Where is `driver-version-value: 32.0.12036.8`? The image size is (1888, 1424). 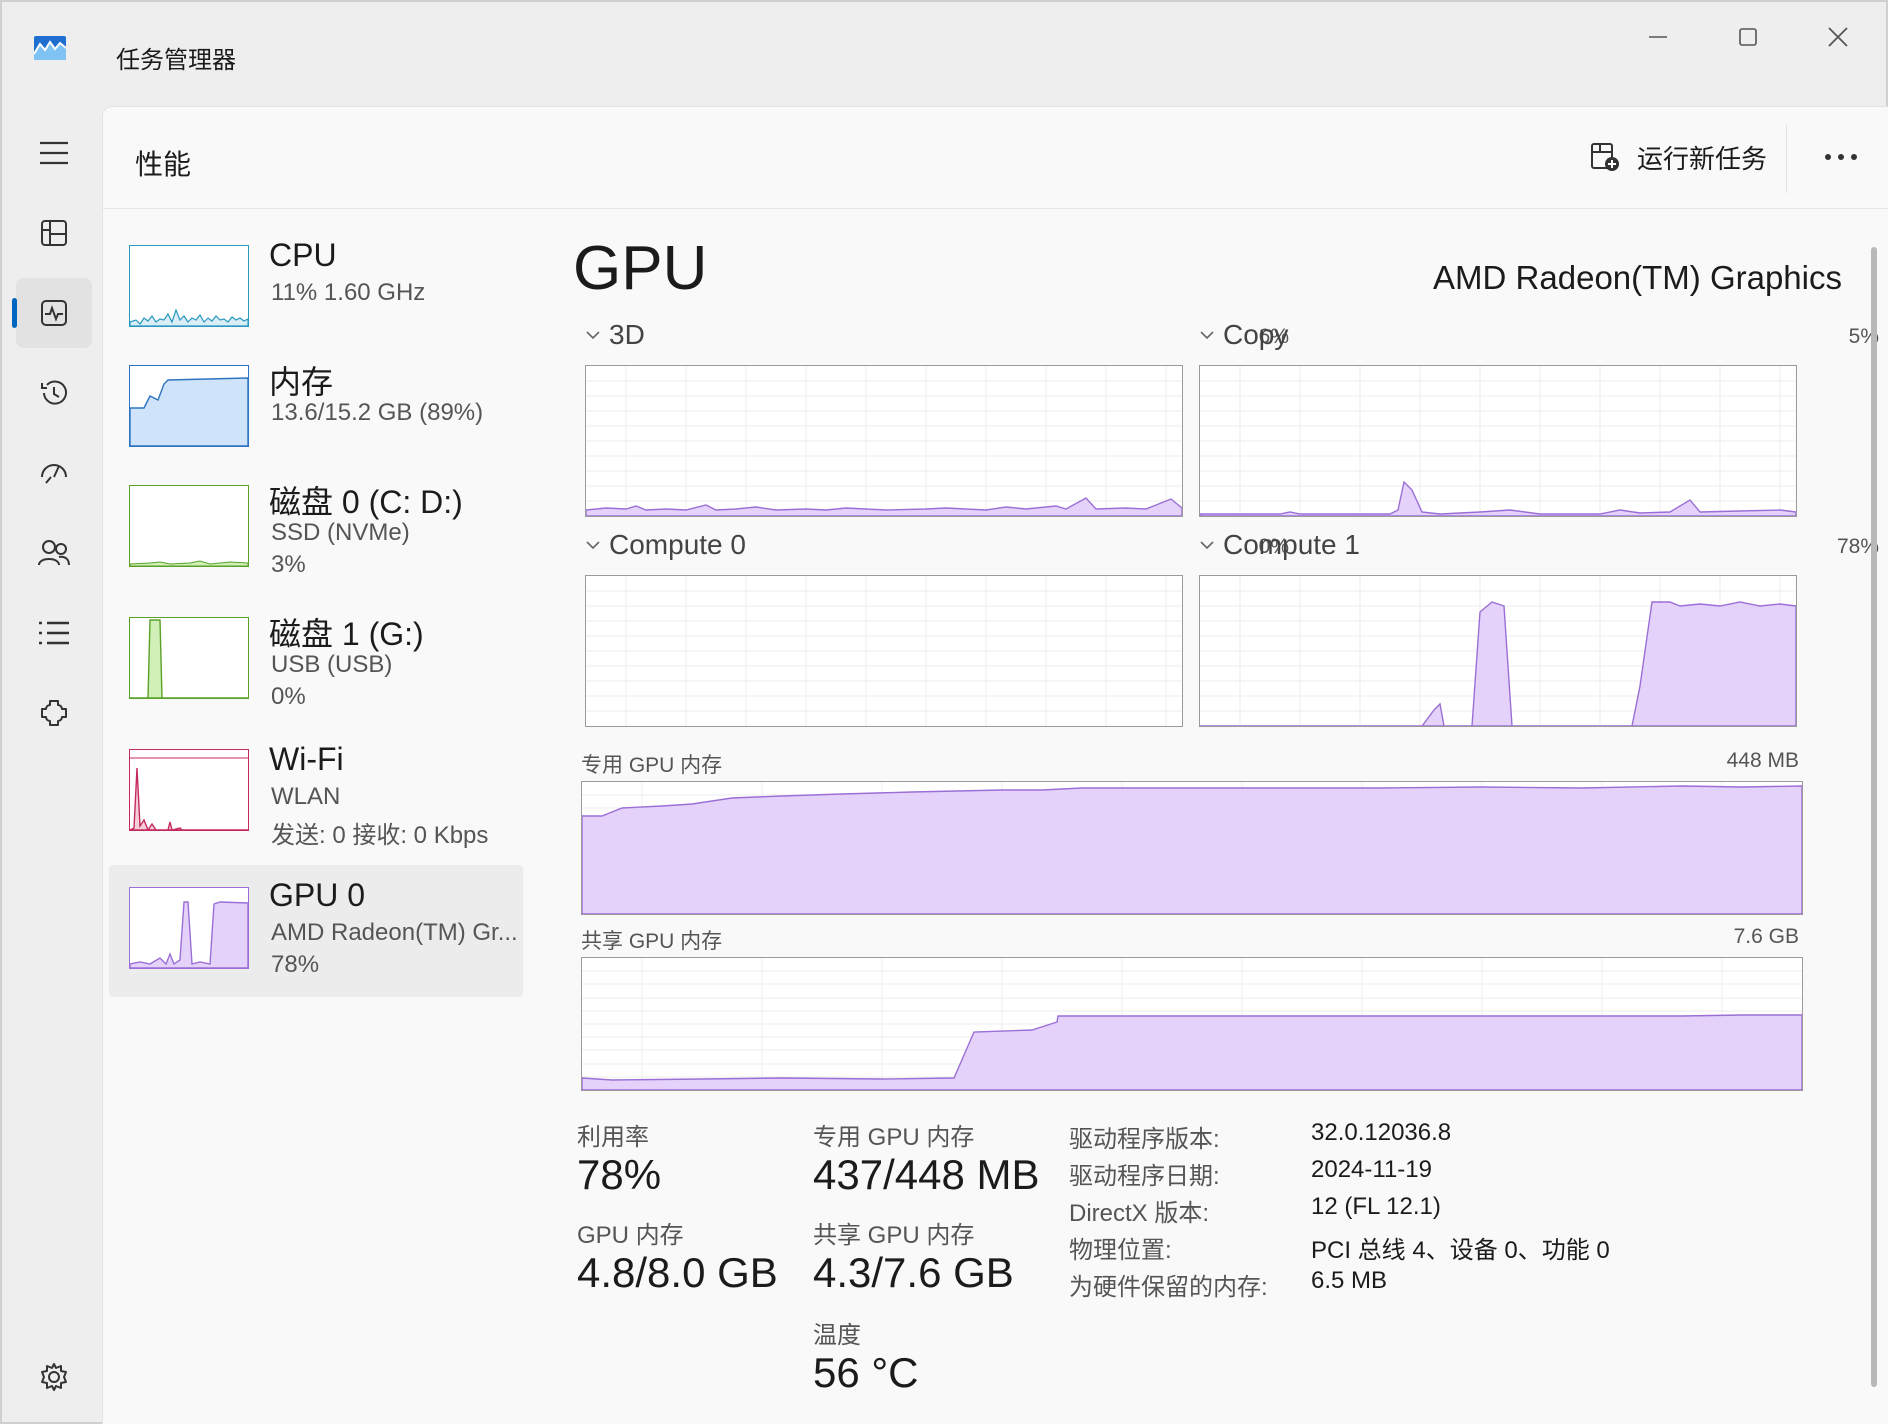 driver-version-value: 32.0.12036.8 is located at coordinates (1381, 1132).